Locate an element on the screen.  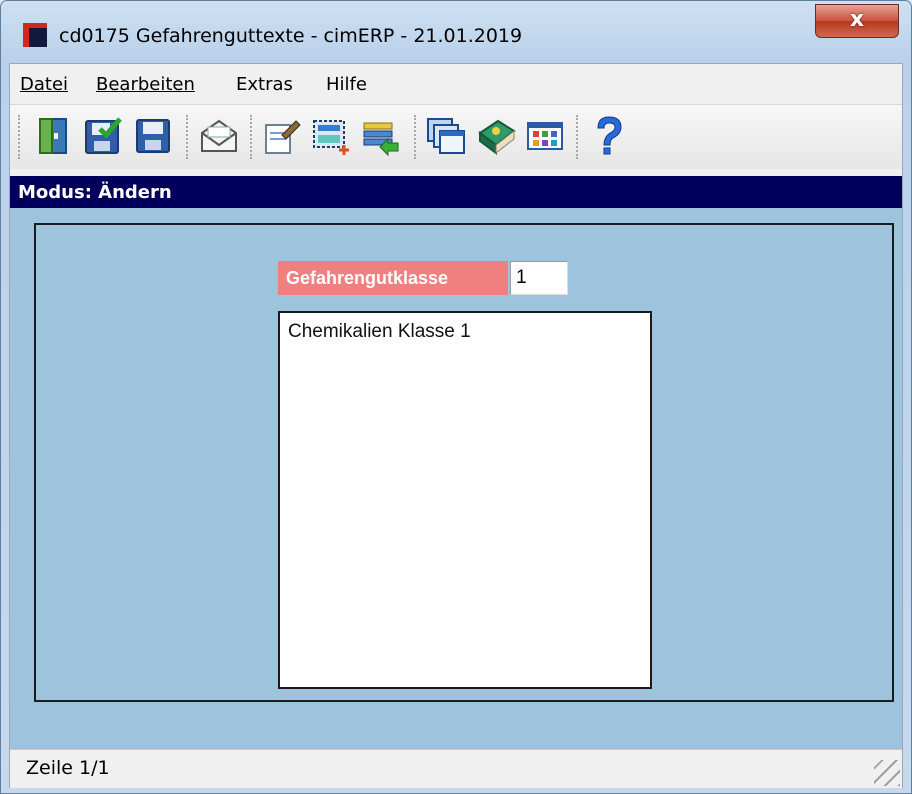
hazard-class-input: 1 is located at coordinates (539, 278).